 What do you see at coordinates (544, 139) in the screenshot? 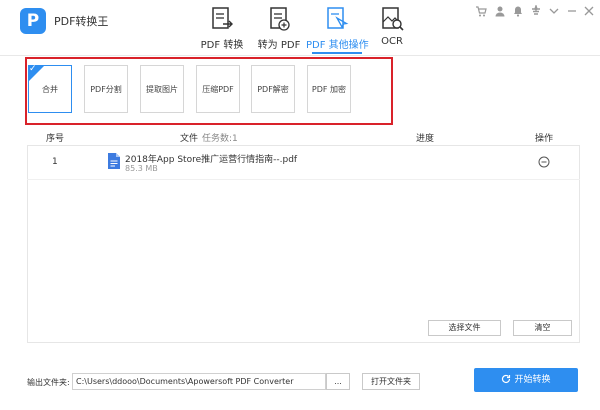
I see `column-action: 操作` at bounding box center [544, 139].